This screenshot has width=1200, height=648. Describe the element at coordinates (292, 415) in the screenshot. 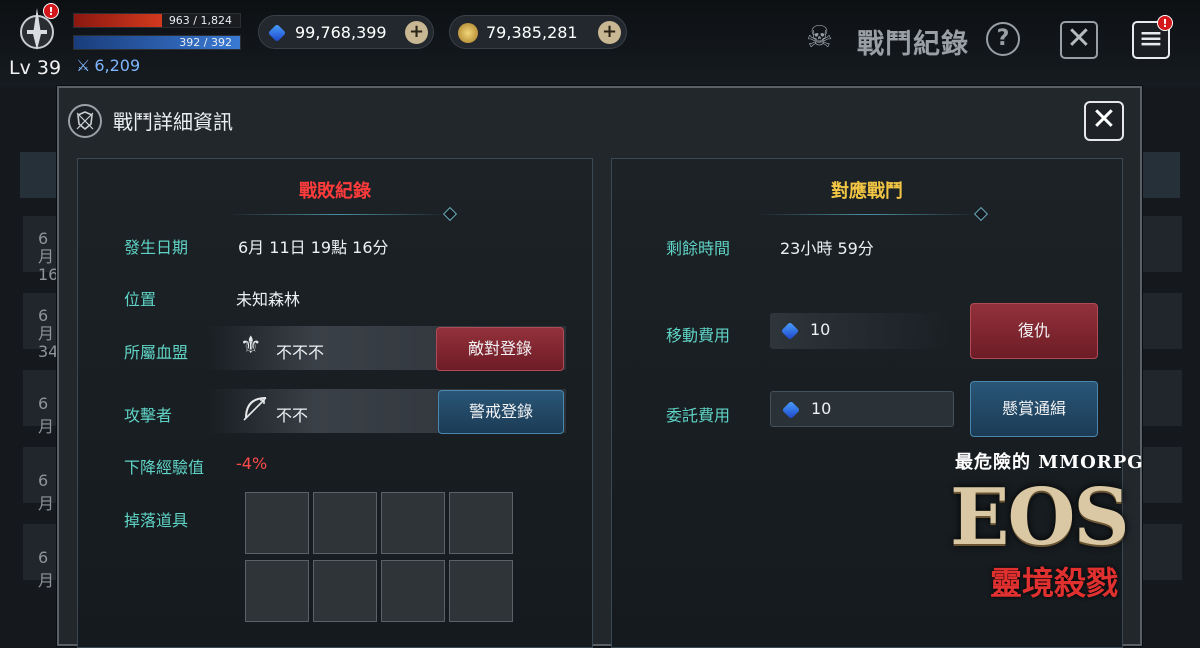

I see `attacker-value: 不不` at that location.